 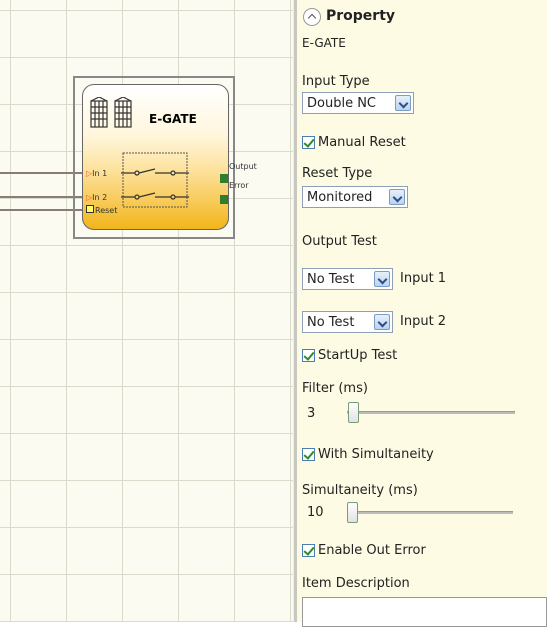 What do you see at coordinates (362, 142) in the screenshot?
I see `manual-reset-label: Manual Reset` at bounding box center [362, 142].